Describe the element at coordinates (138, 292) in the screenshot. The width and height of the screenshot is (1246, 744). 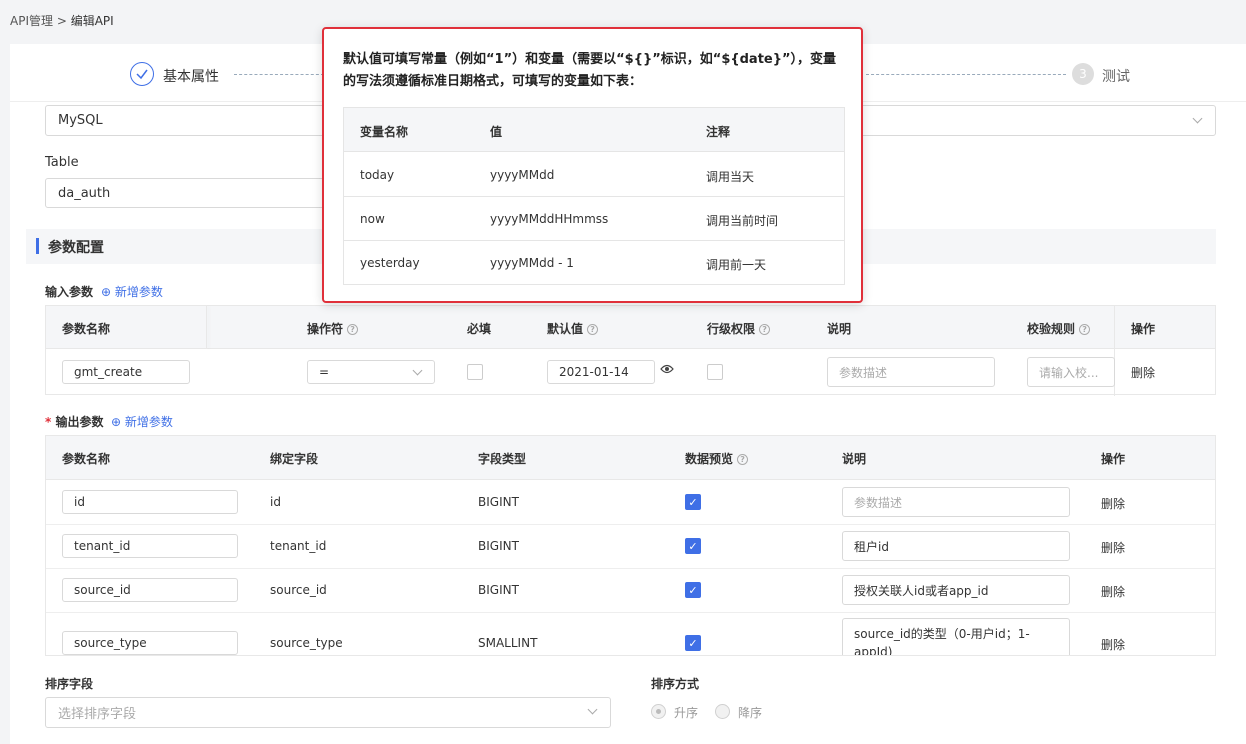
I see `add-input-param-label: 新增参数` at that location.